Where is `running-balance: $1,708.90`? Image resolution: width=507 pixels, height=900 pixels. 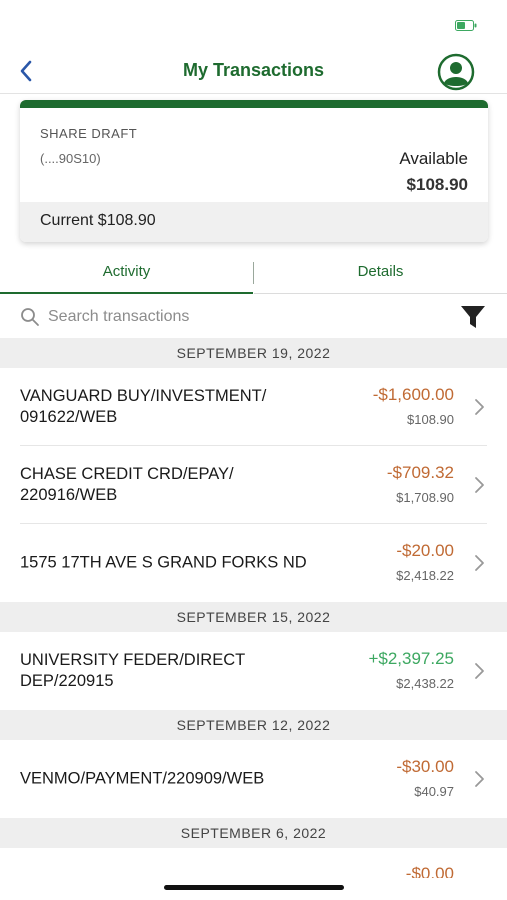 running-balance: $1,708.90 is located at coordinates (425, 497).